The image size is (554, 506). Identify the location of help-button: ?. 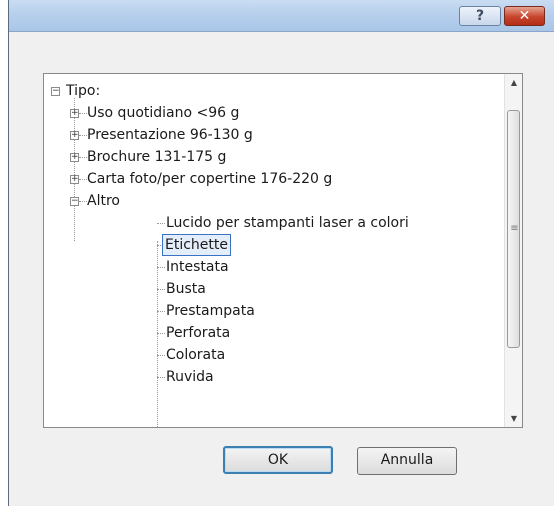
(480, 16).